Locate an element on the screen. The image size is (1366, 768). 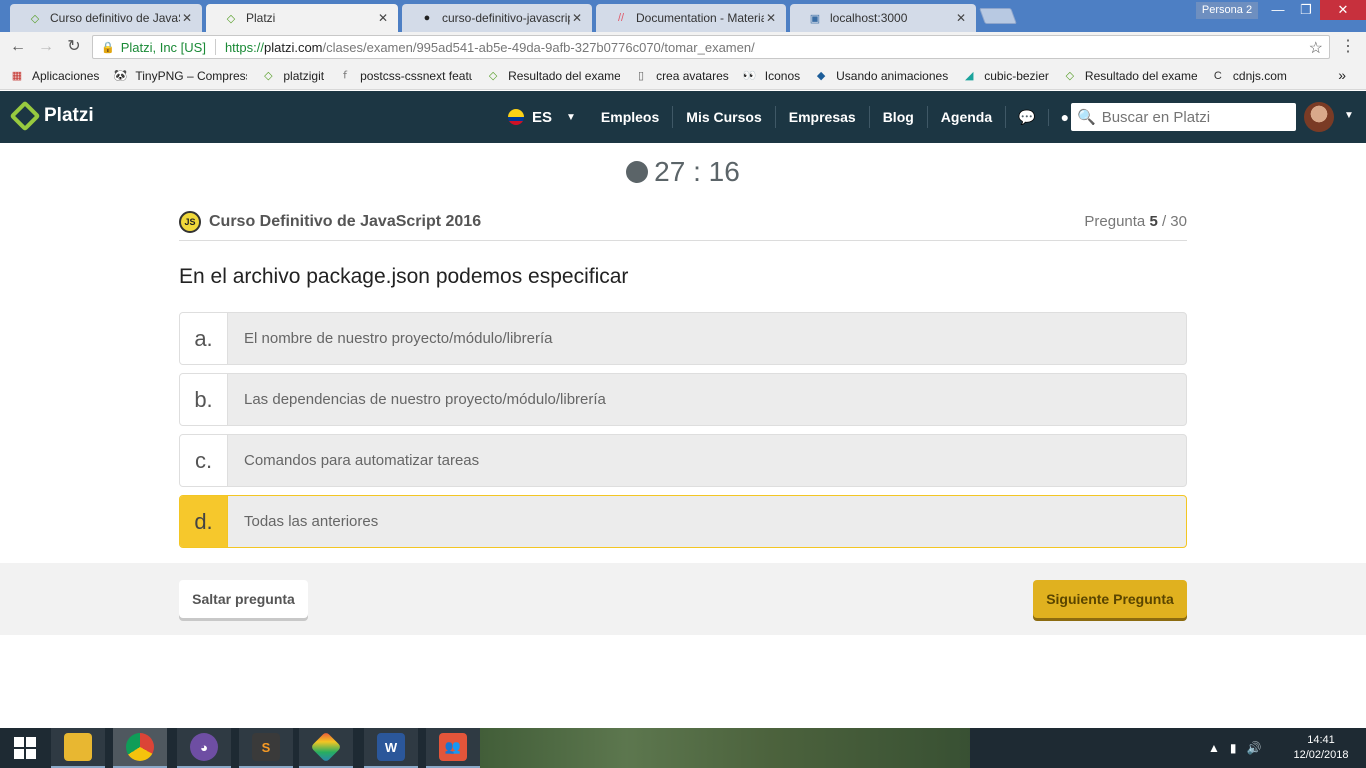
minimize-icon: — is located at coordinates (1278, 10).